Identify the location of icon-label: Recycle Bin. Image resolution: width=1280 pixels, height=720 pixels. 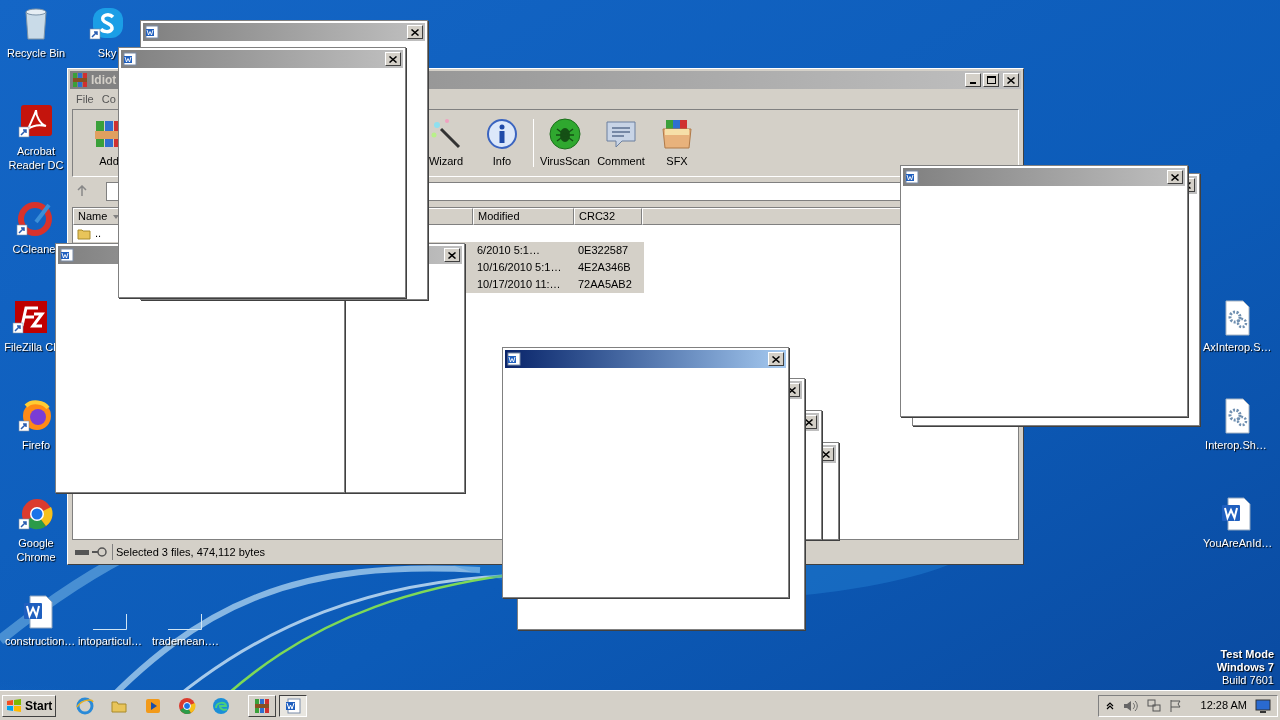
(36, 53).